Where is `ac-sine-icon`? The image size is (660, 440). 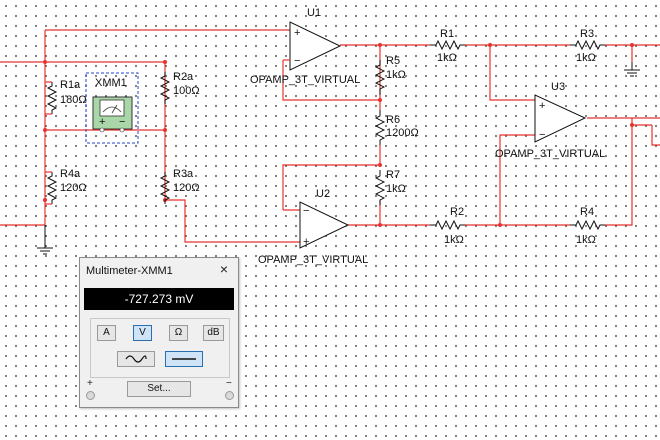 ac-sine-icon is located at coordinates (136, 359).